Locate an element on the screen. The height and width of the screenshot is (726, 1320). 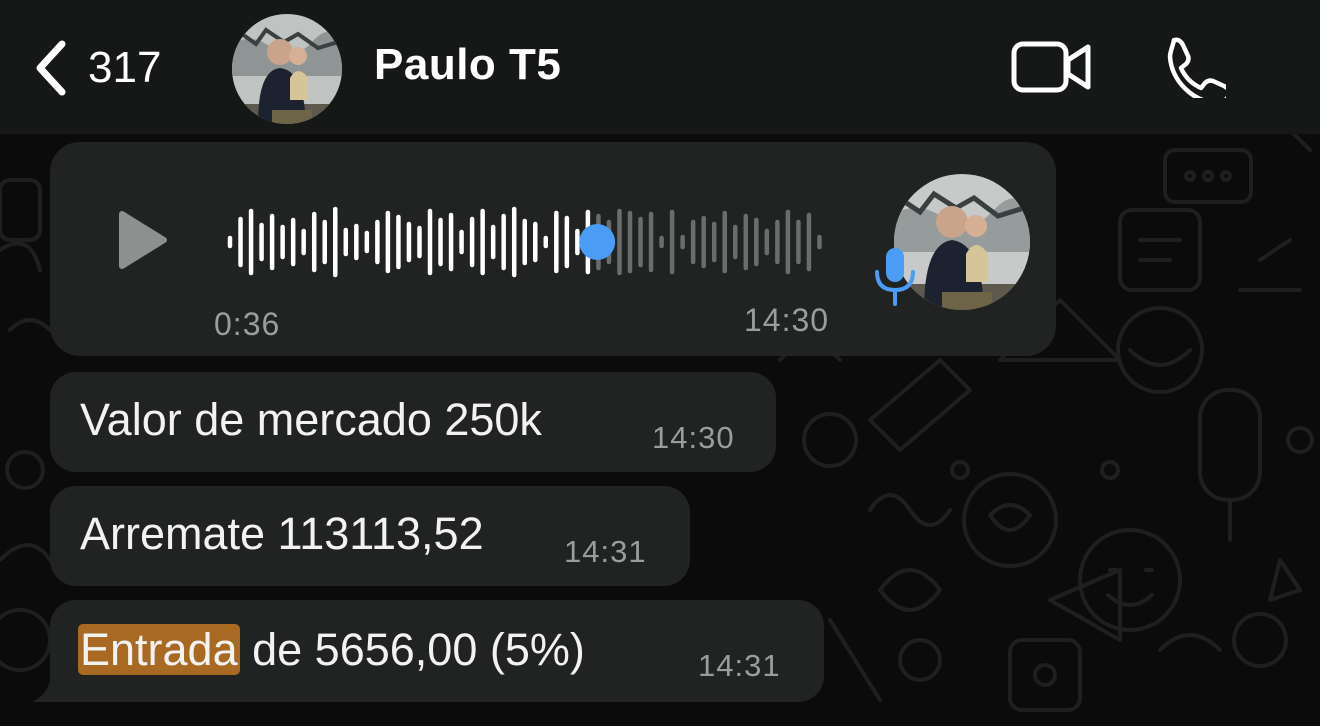
voice-duration: 0:36 is located at coordinates (247, 324).